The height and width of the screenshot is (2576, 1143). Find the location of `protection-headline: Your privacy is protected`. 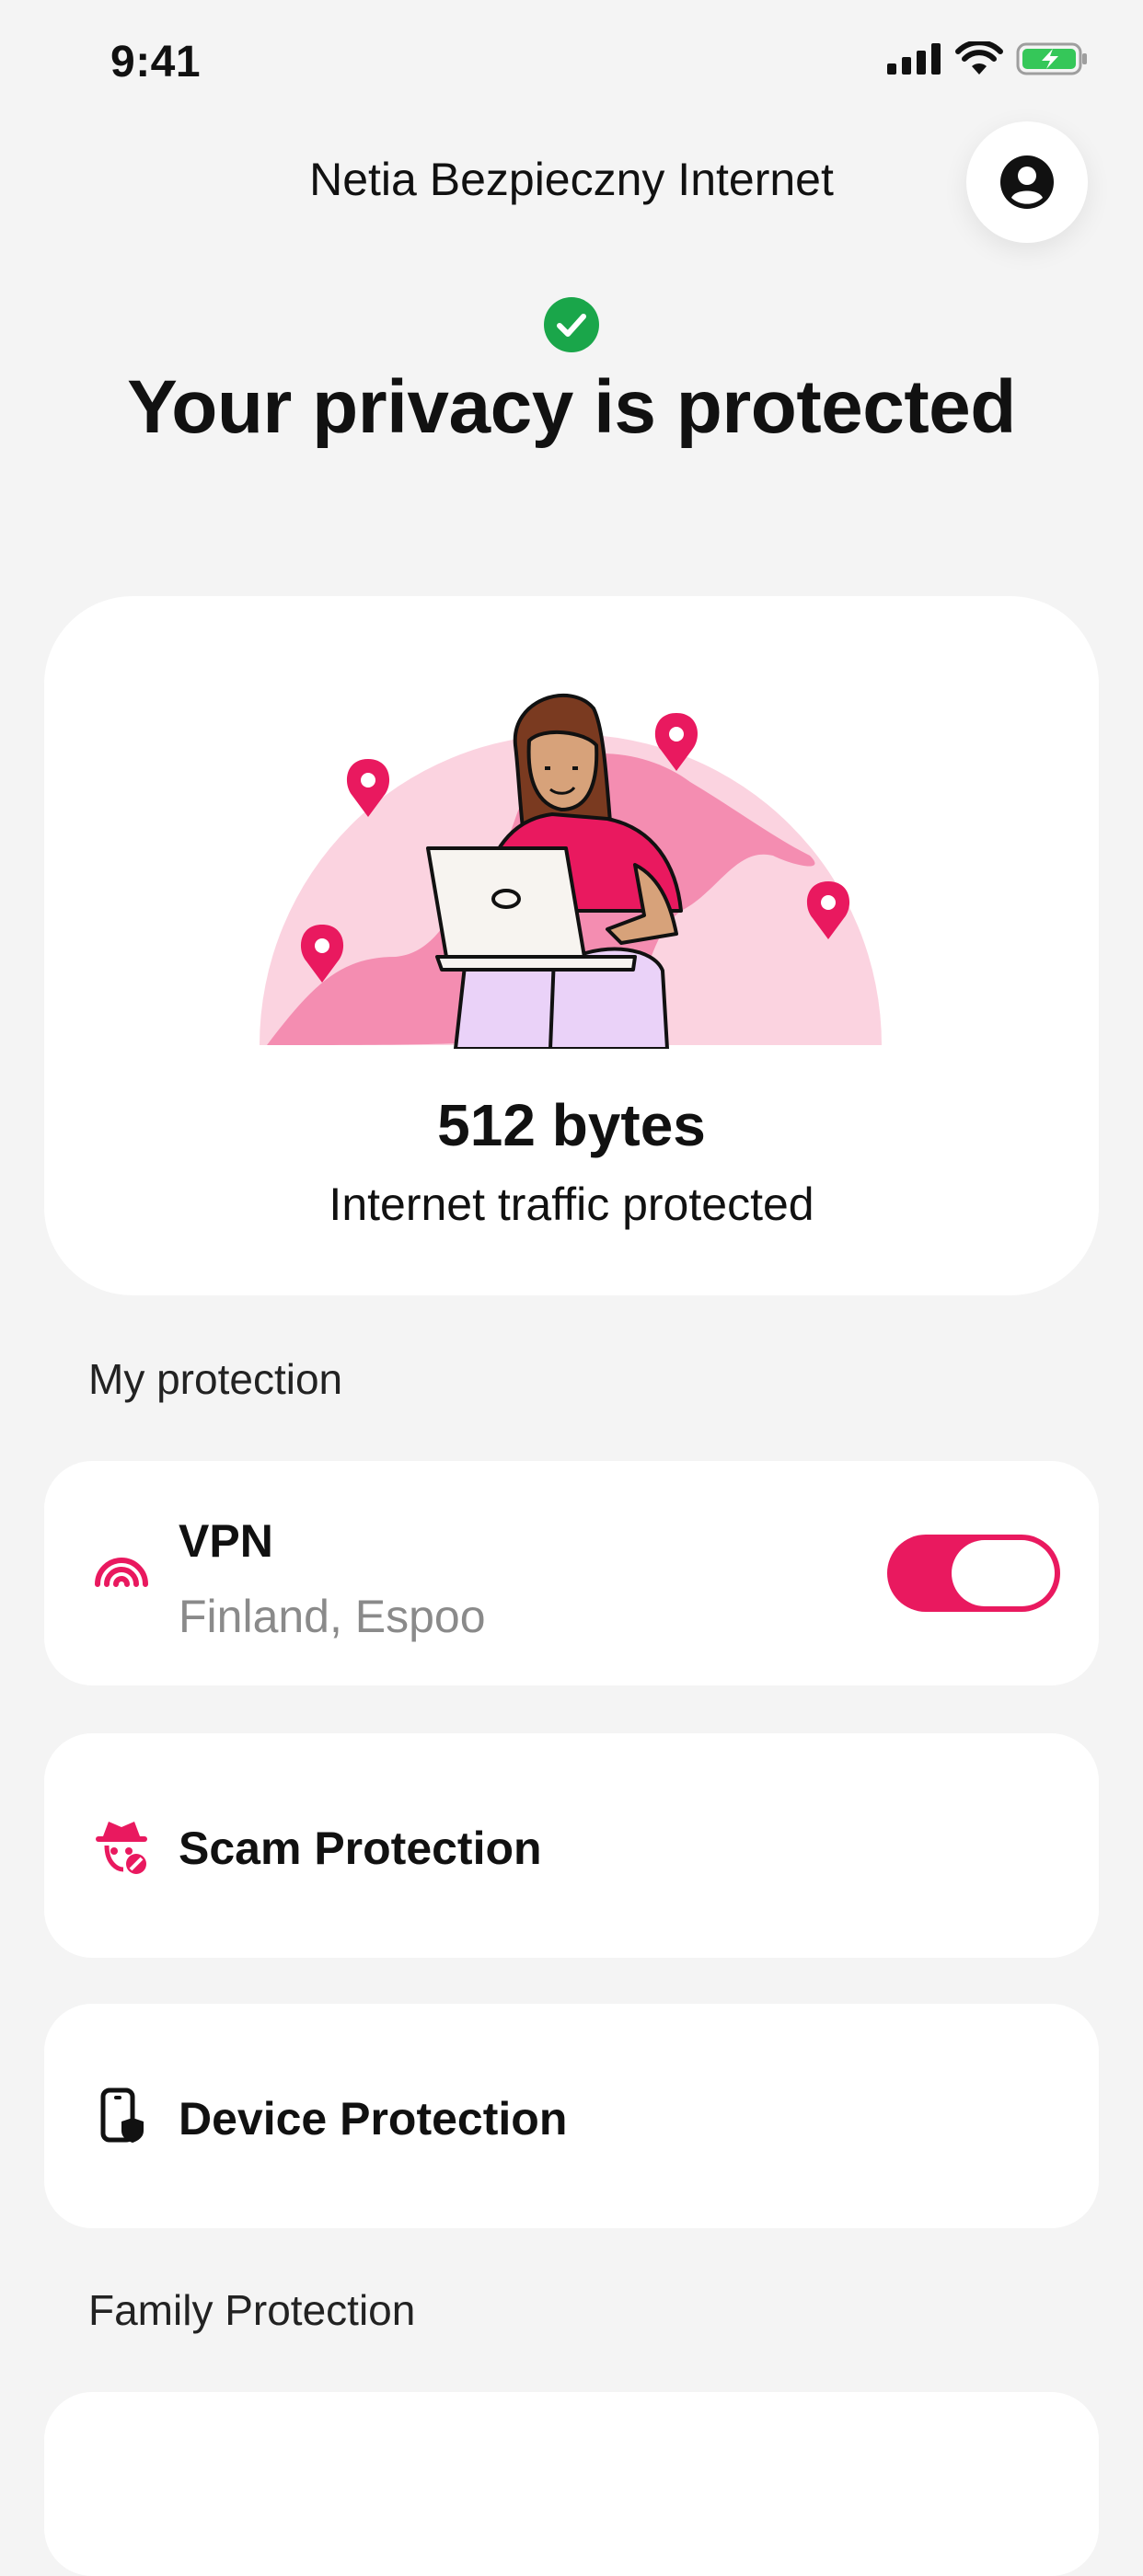

protection-headline: Your privacy is protected is located at coordinates (571, 407).